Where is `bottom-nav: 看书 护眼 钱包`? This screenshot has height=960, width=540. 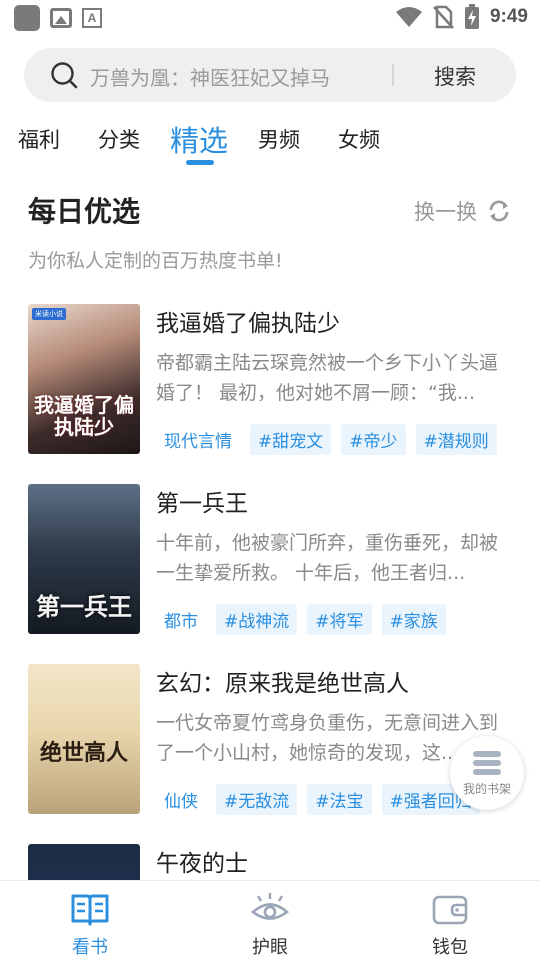
bottom-nav: 看书 护眼 钱包 is located at coordinates (270, 920).